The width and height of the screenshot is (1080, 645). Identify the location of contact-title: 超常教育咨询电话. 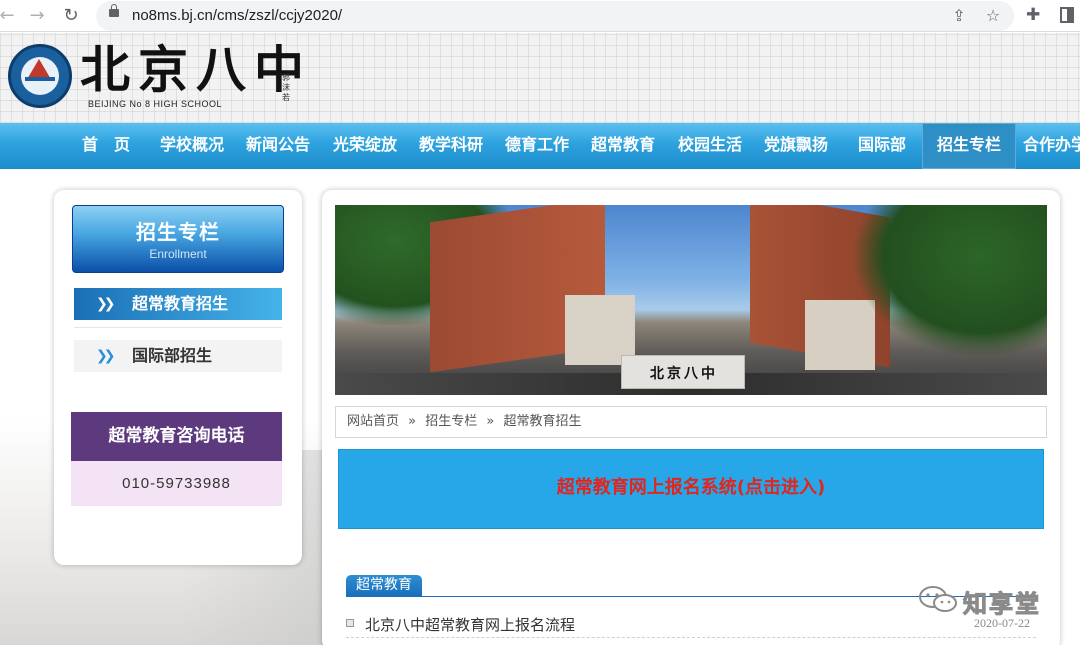
(176, 436).